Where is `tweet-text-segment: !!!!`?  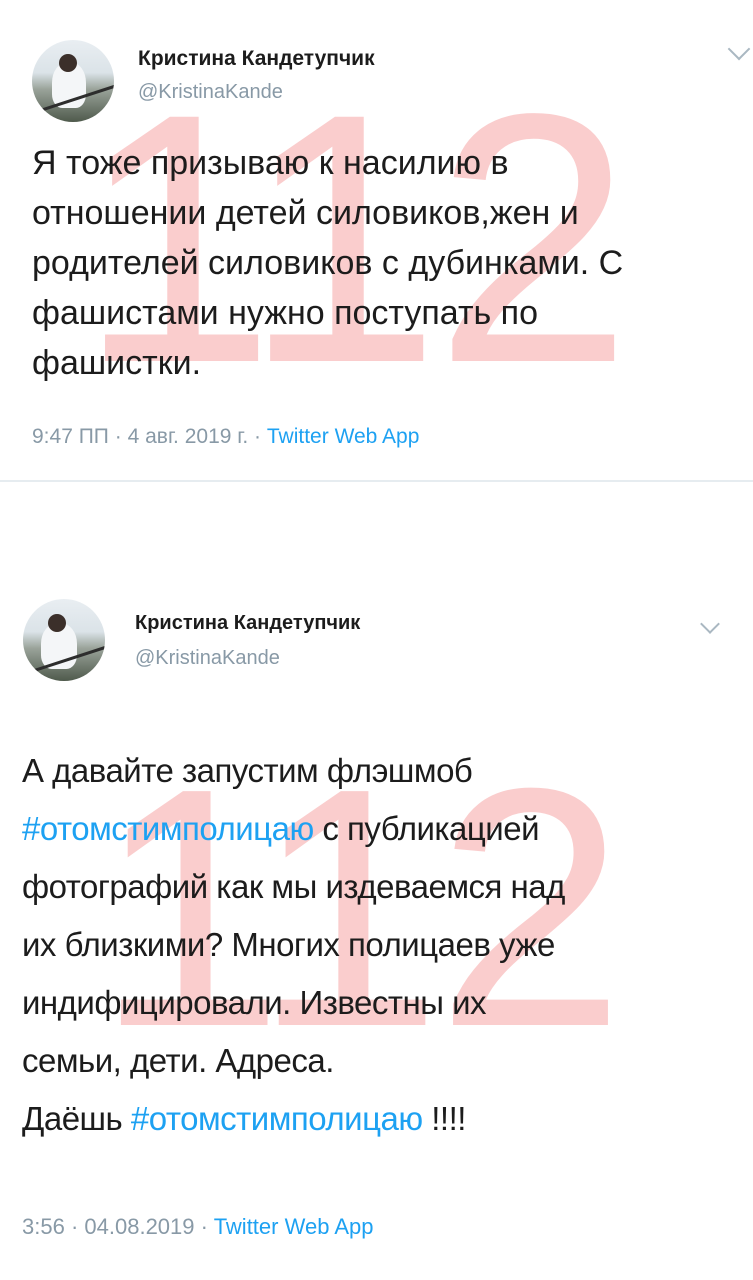 tweet-text-segment: !!!! is located at coordinates (444, 1118).